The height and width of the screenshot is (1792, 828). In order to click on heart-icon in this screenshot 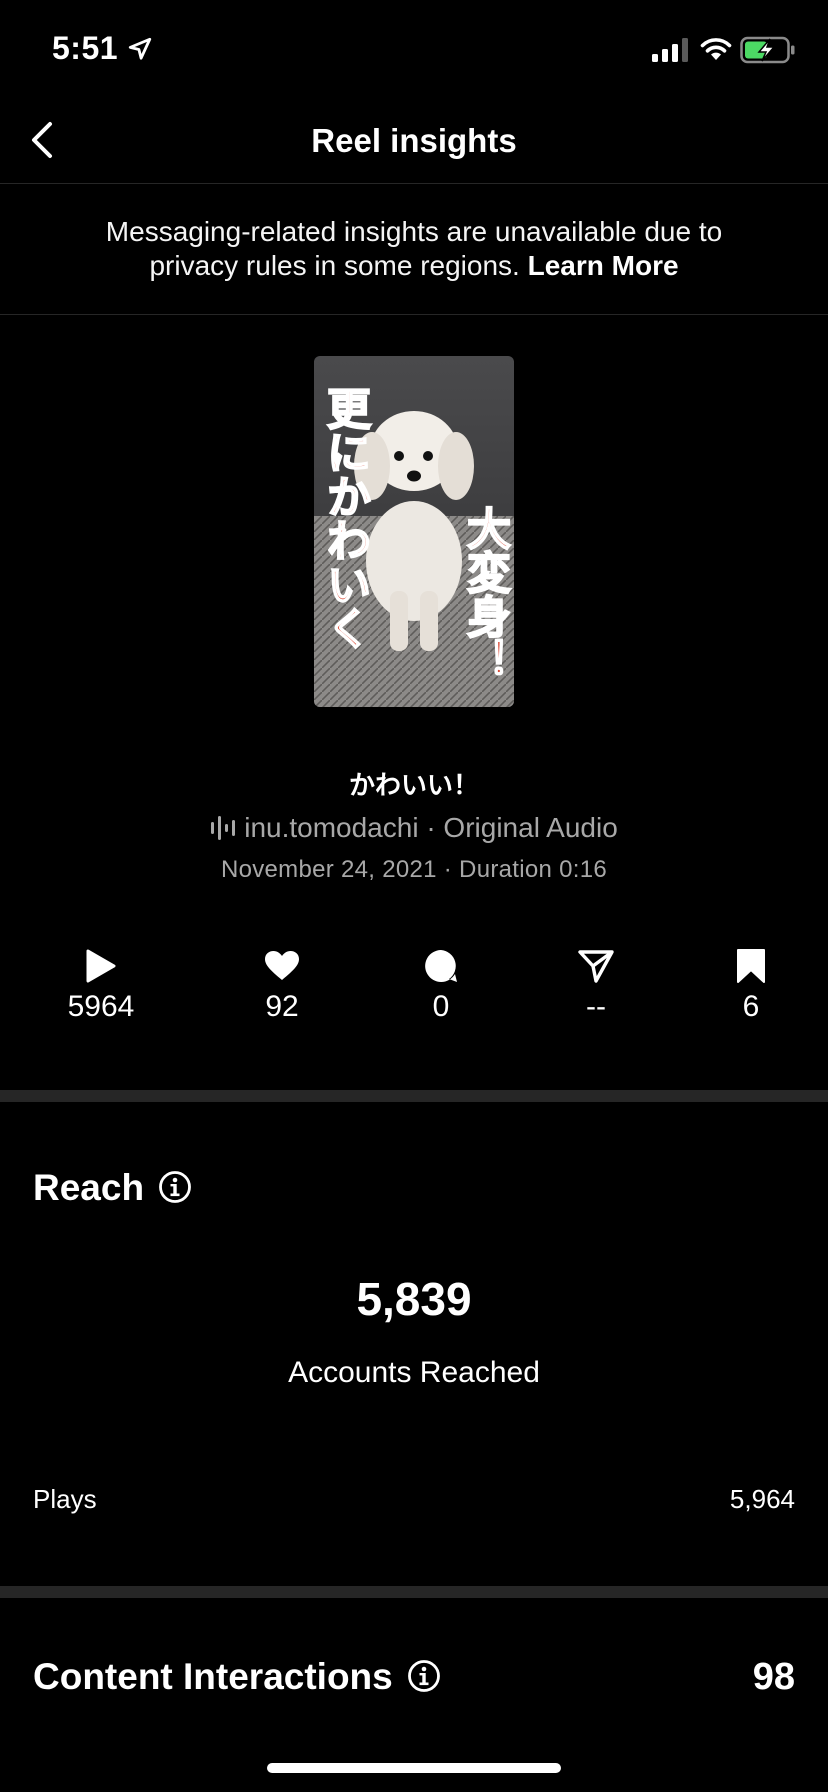, I will do `click(282, 965)`.